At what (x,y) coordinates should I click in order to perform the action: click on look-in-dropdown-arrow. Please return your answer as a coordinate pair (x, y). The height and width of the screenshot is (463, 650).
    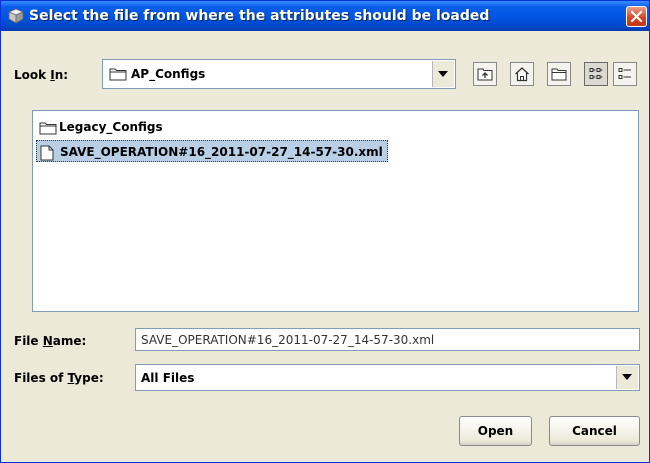
    Looking at the image, I should click on (443, 74).